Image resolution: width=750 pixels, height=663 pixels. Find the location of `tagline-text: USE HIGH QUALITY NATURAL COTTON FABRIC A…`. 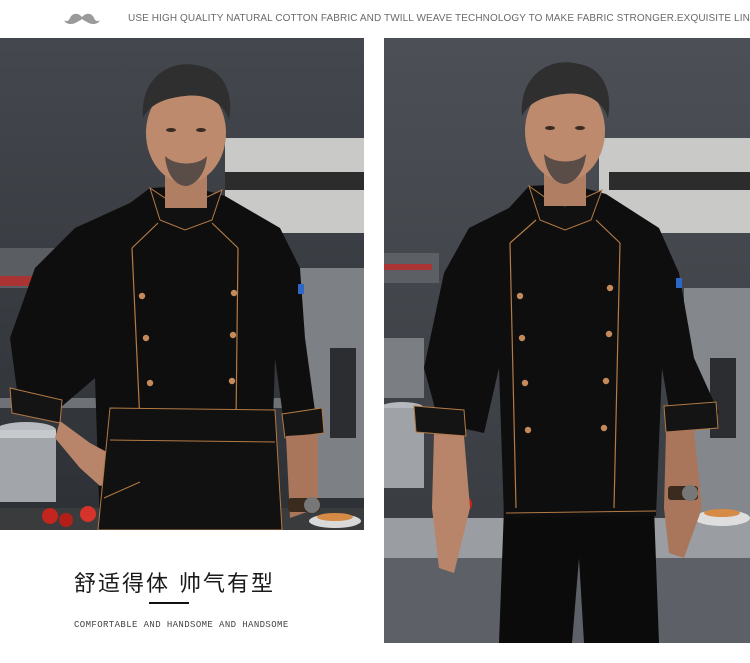

tagline-text: USE HIGH QUALITY NATURAL COTTON FABRIC A… is located at coordinates (439, 18).